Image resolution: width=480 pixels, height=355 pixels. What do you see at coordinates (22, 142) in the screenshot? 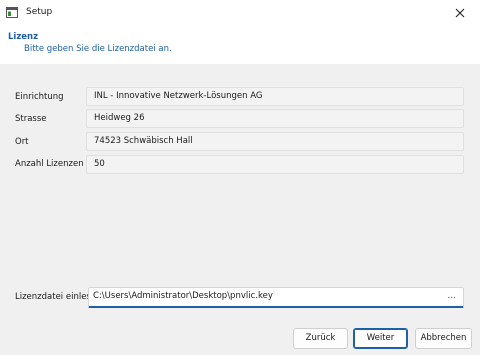
I see `ort-label: Ort` at bounding box center [22, 142].